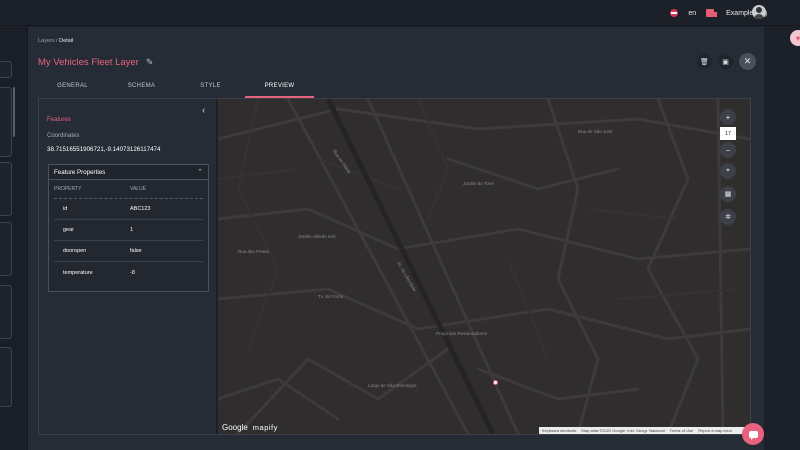 This screenshot has height=450, width=800. I want to click on edit-icon: ✎, so click(150, 62).